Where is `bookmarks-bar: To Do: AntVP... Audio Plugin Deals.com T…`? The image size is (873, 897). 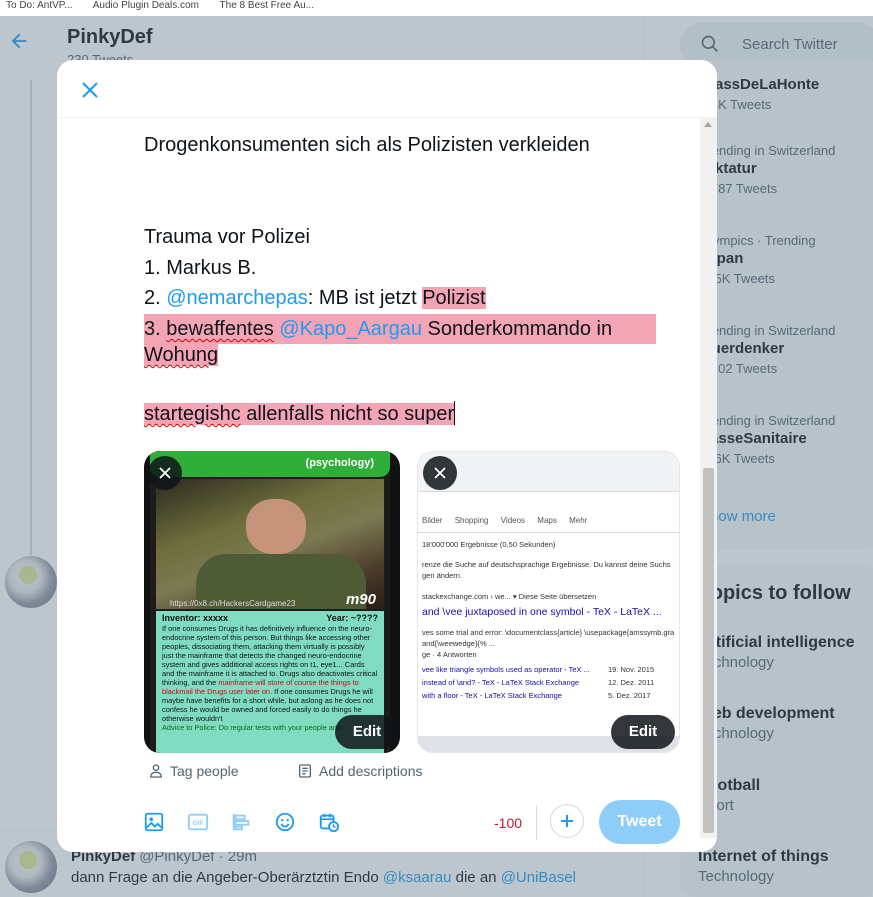
bookmarks-bar: To Do: AntVP... Audio Plugin Deals.com T… is located at coordinates (436, 8).